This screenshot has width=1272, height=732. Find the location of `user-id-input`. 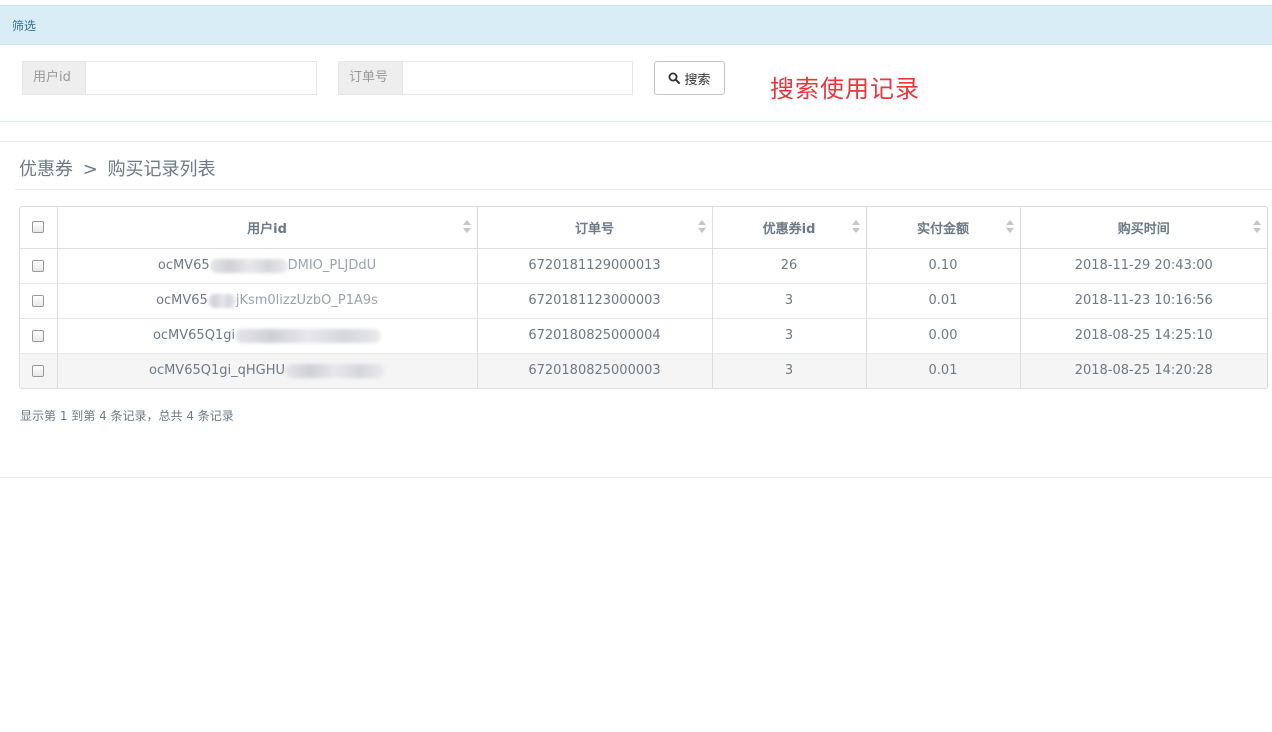

user-id-input is located at coordinates (201, 78).